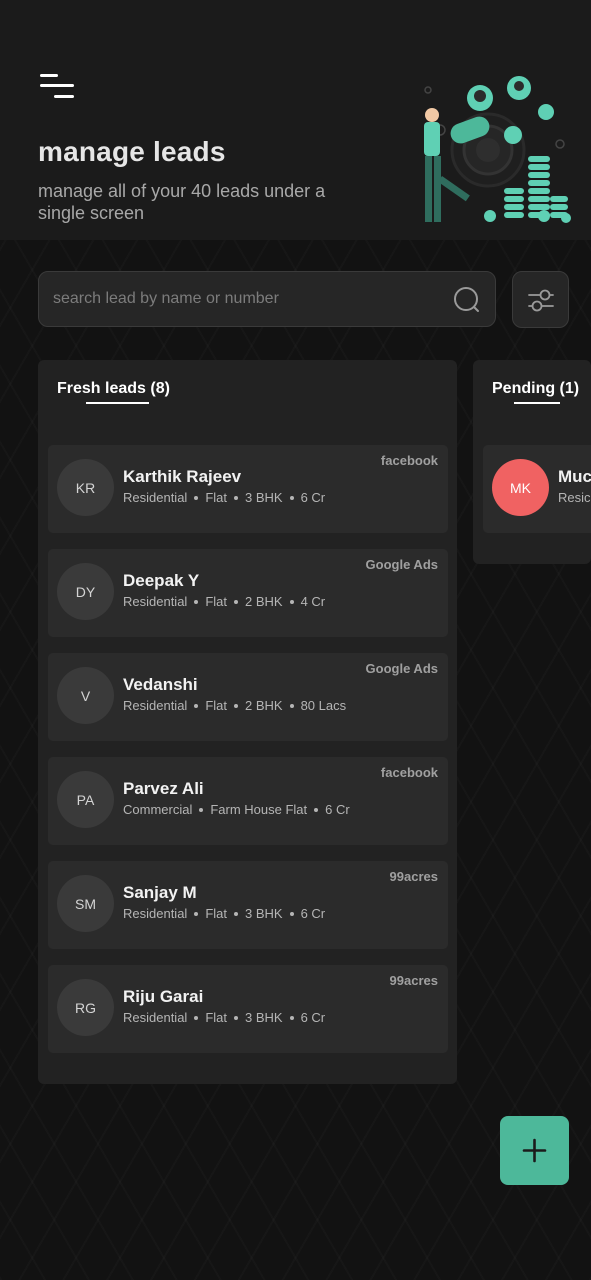  I want to click on search-input, so click(248, 299).